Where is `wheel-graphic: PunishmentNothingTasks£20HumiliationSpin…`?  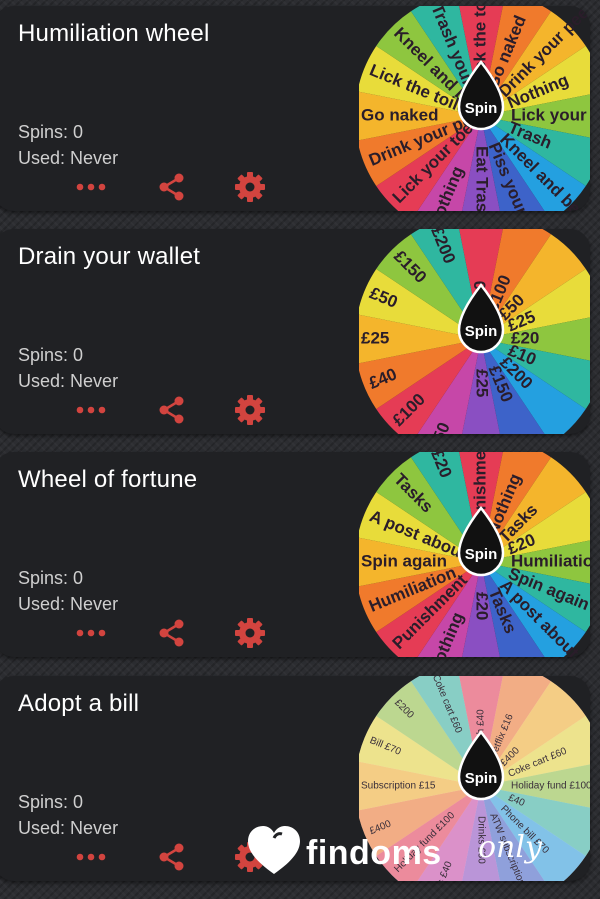
wheel-graphic: PunishmentNothingTasks£20HumiliationSpin… is located at coordinates (474, 554).